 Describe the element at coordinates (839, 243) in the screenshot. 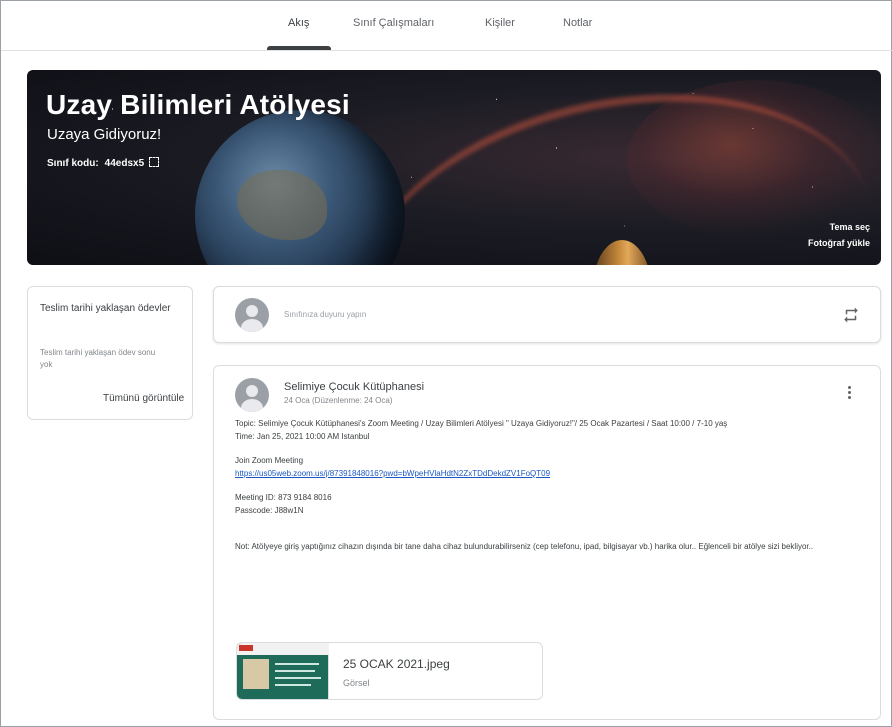

I see `upload-photo-link: Fotoğraf yükle` at that location.